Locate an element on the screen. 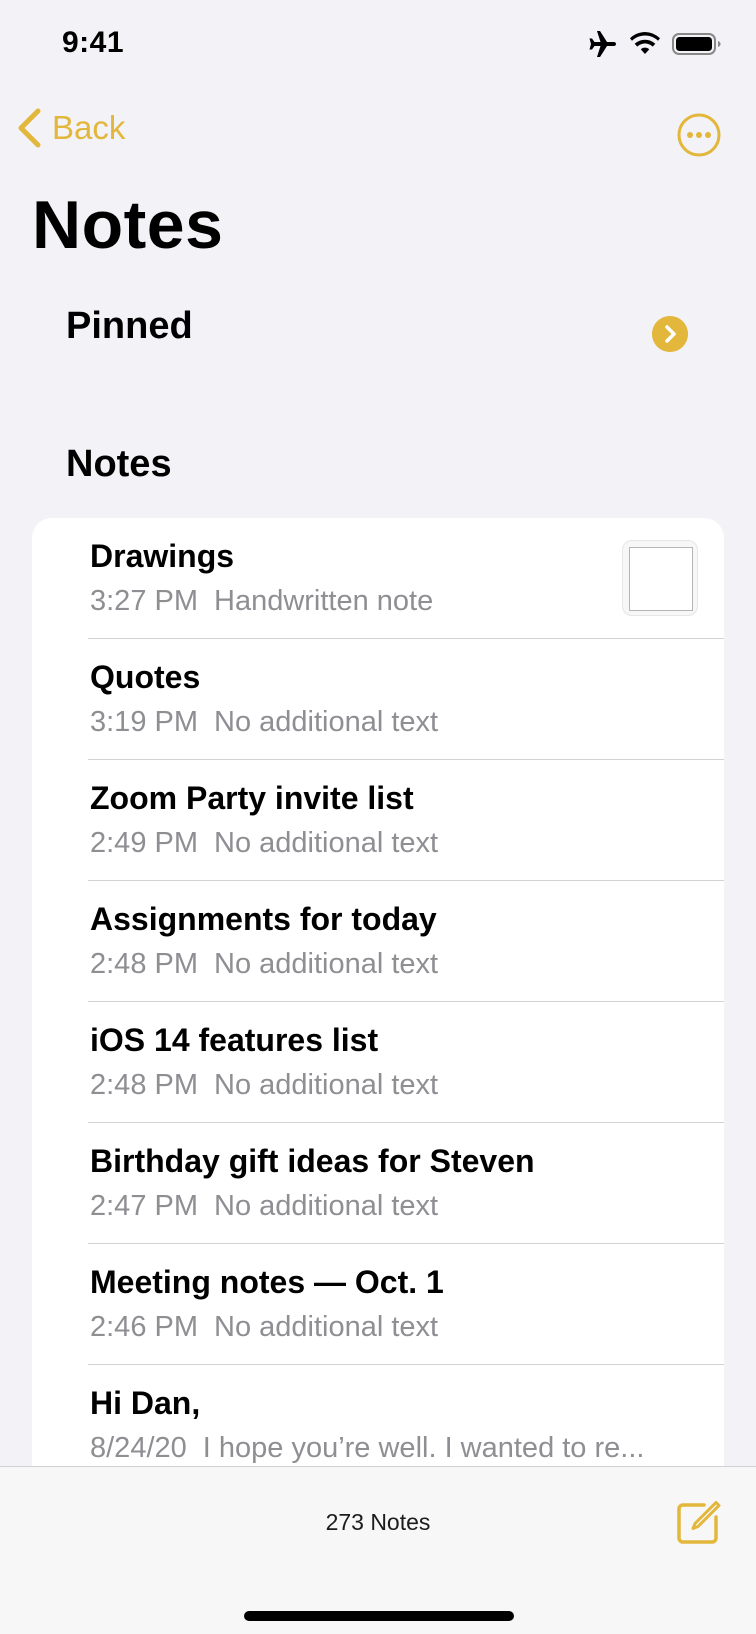 The width and height of the screenshot is (756, 1634). chevron-left-icon is located at coordinates (29, 128).